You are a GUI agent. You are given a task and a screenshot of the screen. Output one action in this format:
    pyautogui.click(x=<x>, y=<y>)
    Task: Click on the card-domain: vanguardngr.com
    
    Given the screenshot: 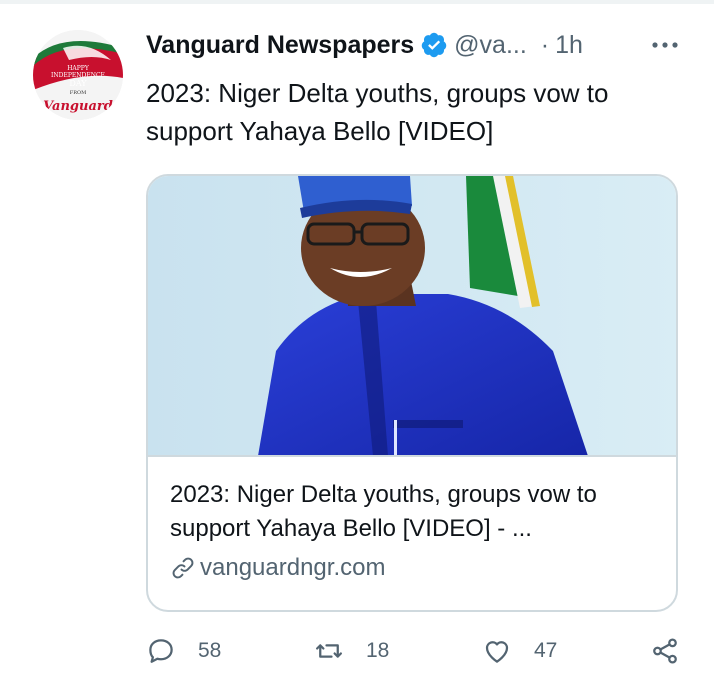 What is the action you would take?
    pyautogui.click(x=293, y=567)
    